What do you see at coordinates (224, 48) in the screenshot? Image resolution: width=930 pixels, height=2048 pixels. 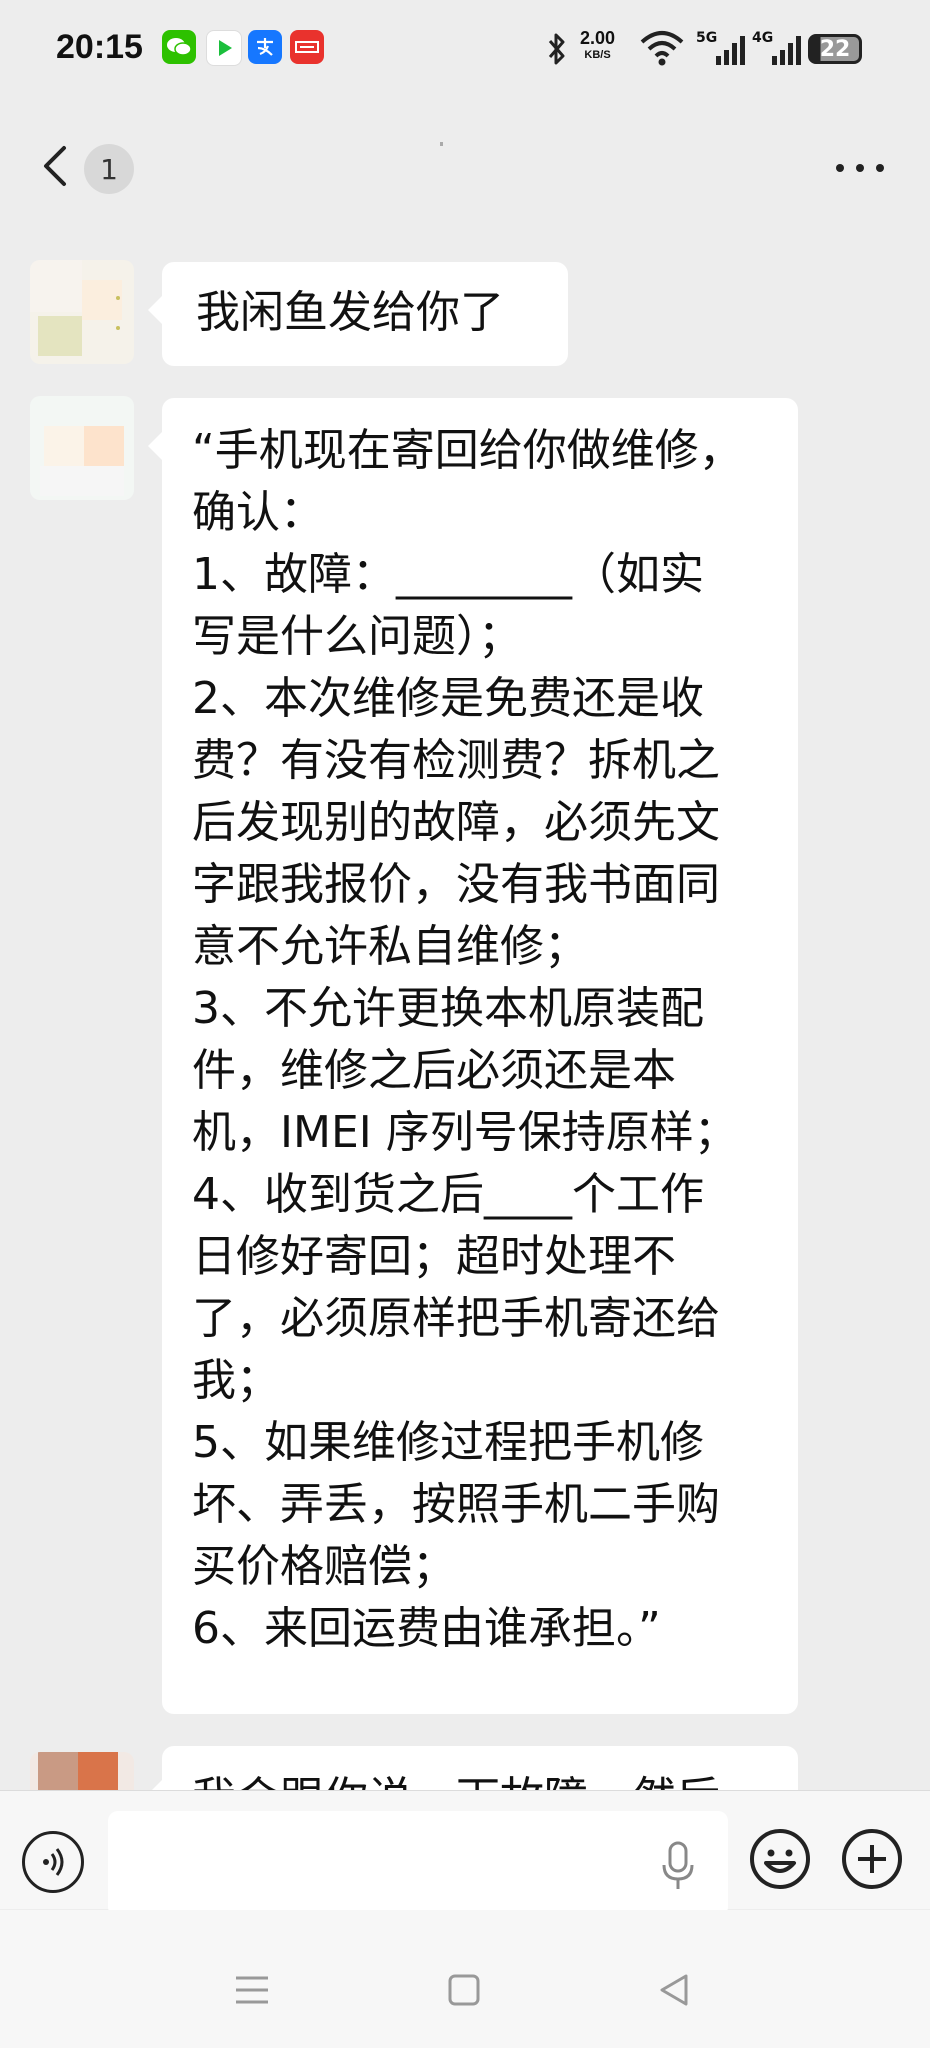 I see `iqiyi-icon` at bounding box center [224, 48].